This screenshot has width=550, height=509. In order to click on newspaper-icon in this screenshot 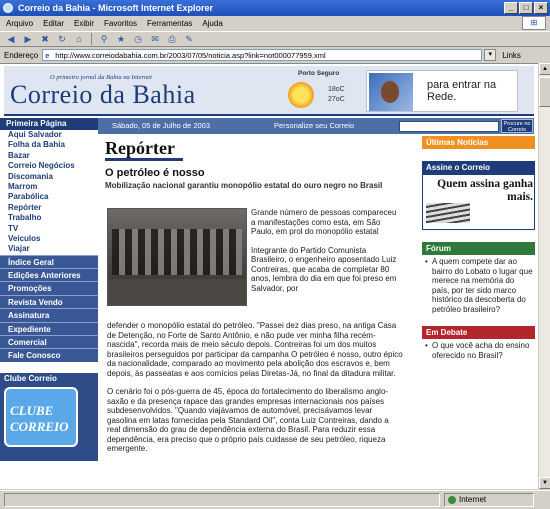, I will do `click(448, 213)`.